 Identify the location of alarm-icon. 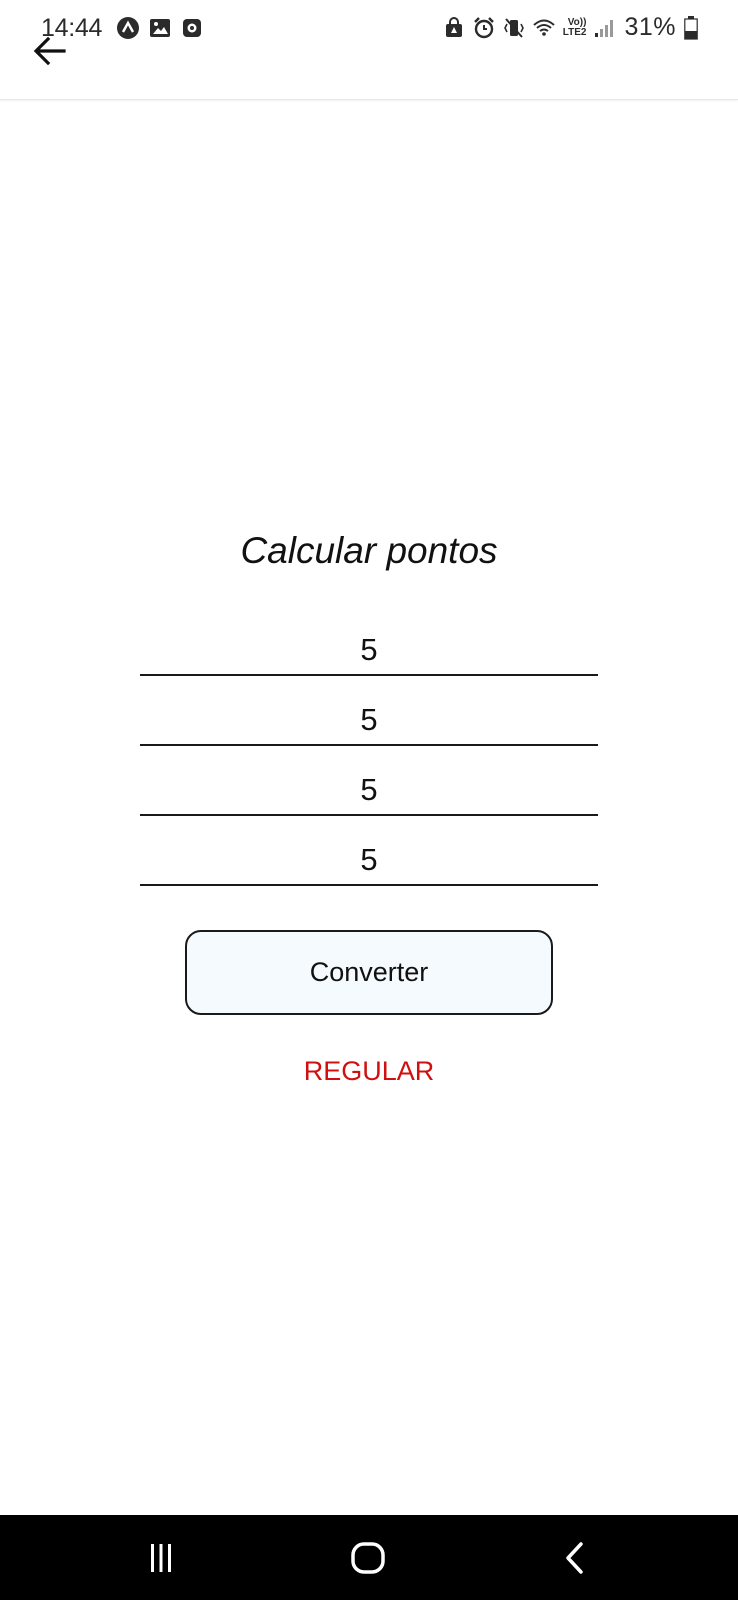
(483, 27).